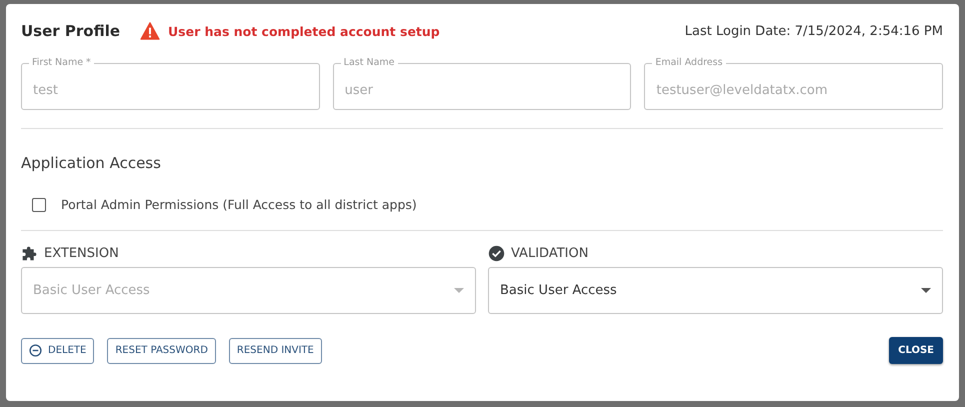  What do you see at coordinates (813, 31) in the screenshot?
I see `last-login-date: Last Login Date: 7/15/2024, 2:54:16 PM` at bounding box center [813, 31].